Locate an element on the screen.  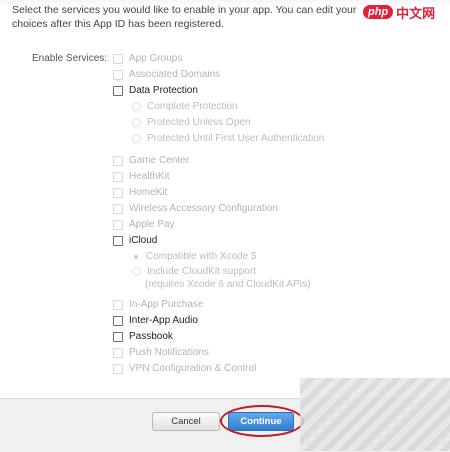
service-data-protection: Data Protection is located at coordinates (155, 90).